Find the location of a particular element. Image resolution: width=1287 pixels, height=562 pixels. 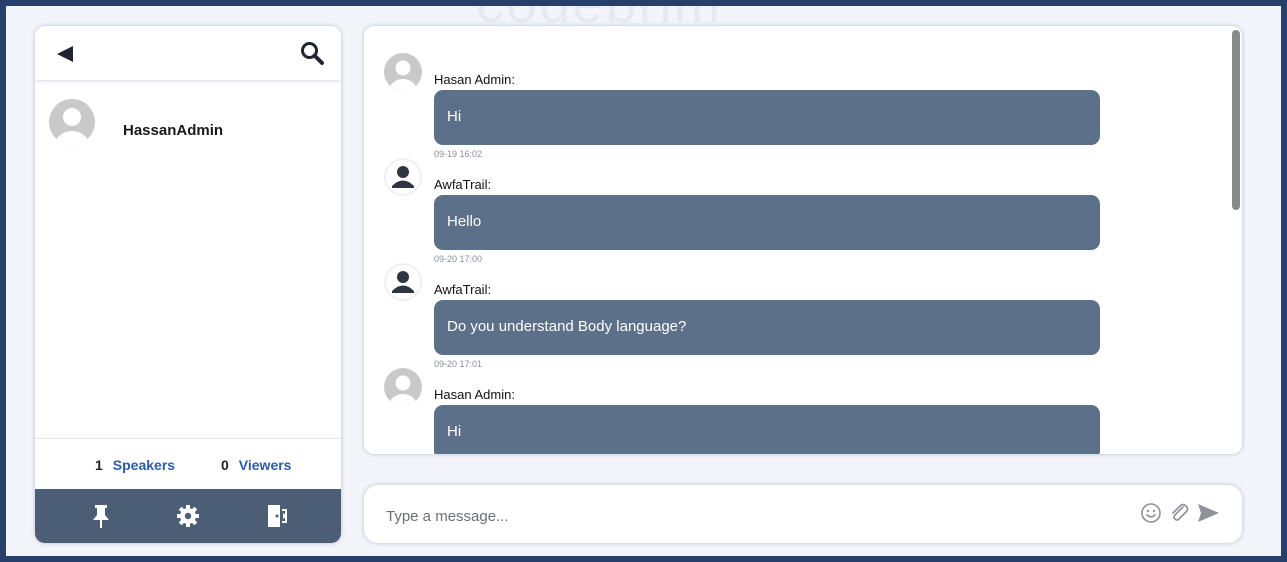

viewers-link: Viewers is located at coordinates (265, 465).